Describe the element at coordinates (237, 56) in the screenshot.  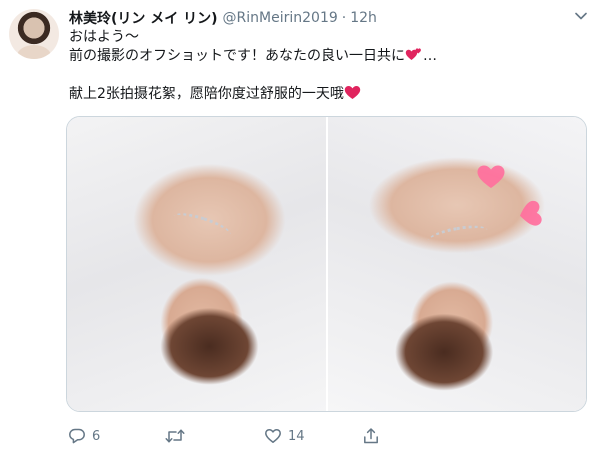
I see `tweet-line-japanese-text: 前の撮影のオフショットです！あなたの良い一日共に` at that location.